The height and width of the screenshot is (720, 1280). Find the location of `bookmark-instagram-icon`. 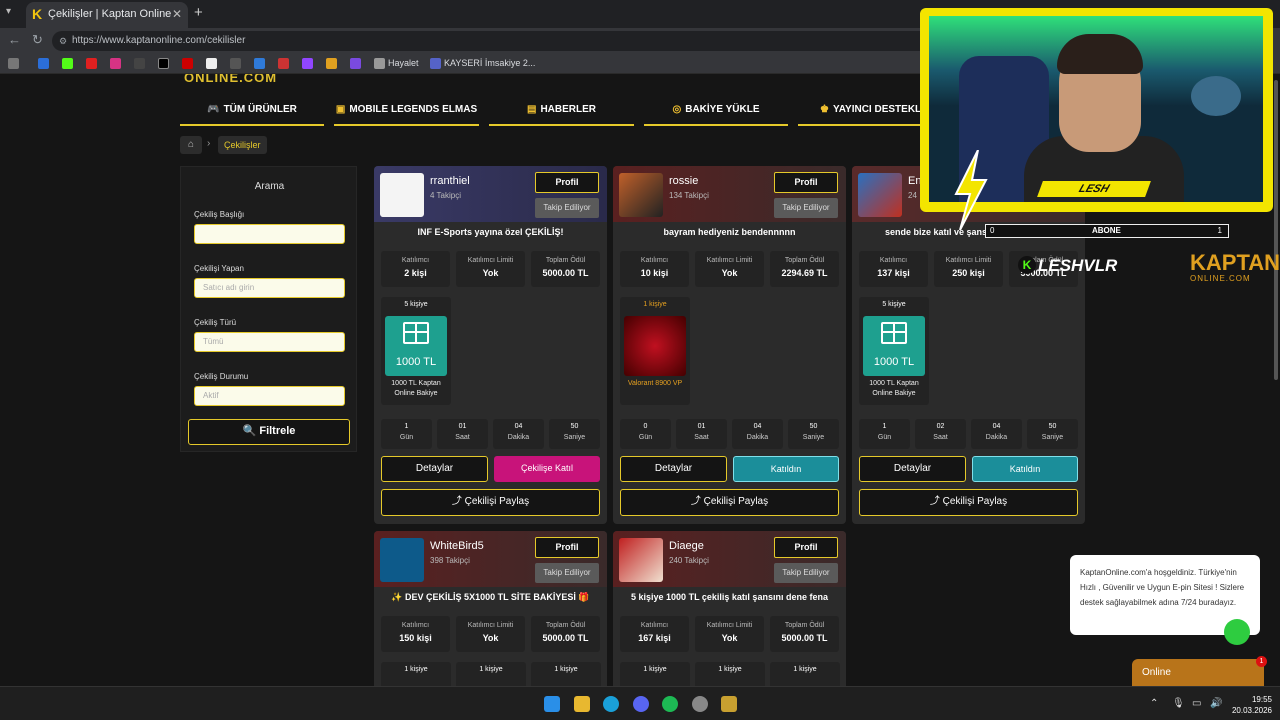

bookmark-instagram-icon is located at coordinates (115, 63).